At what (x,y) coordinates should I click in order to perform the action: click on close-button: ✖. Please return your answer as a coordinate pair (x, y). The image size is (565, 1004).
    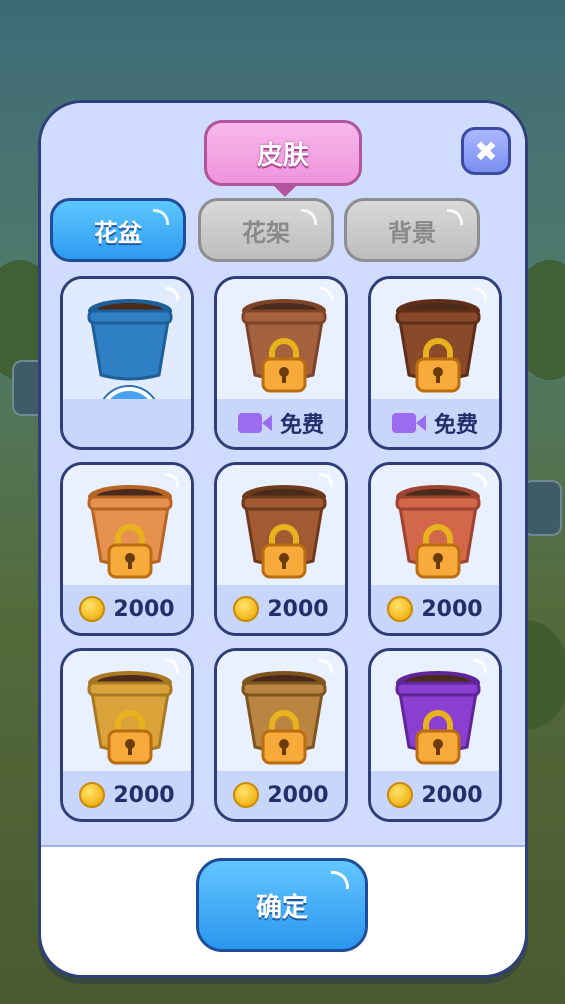
    Looking at the image, I should click on (486, 151).